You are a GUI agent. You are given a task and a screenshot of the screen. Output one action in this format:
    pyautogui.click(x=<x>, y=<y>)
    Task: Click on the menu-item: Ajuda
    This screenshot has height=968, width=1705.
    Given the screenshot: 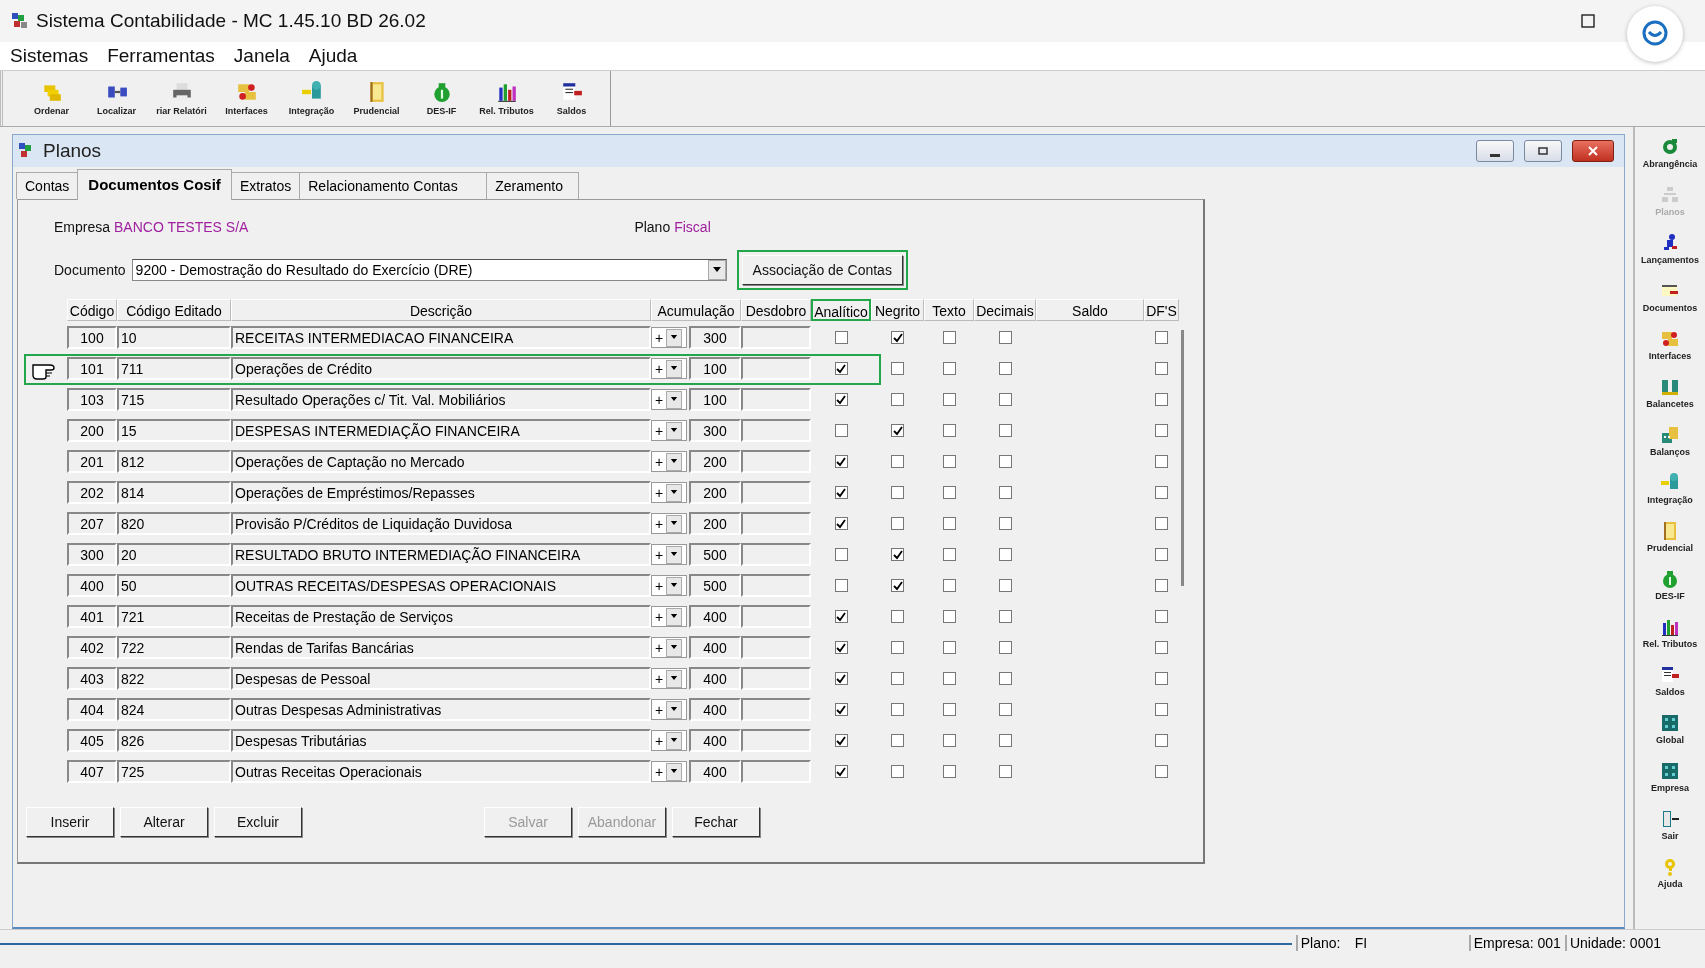 What is the action you would take?
    pyautogui.click(x=333, y=56)
    